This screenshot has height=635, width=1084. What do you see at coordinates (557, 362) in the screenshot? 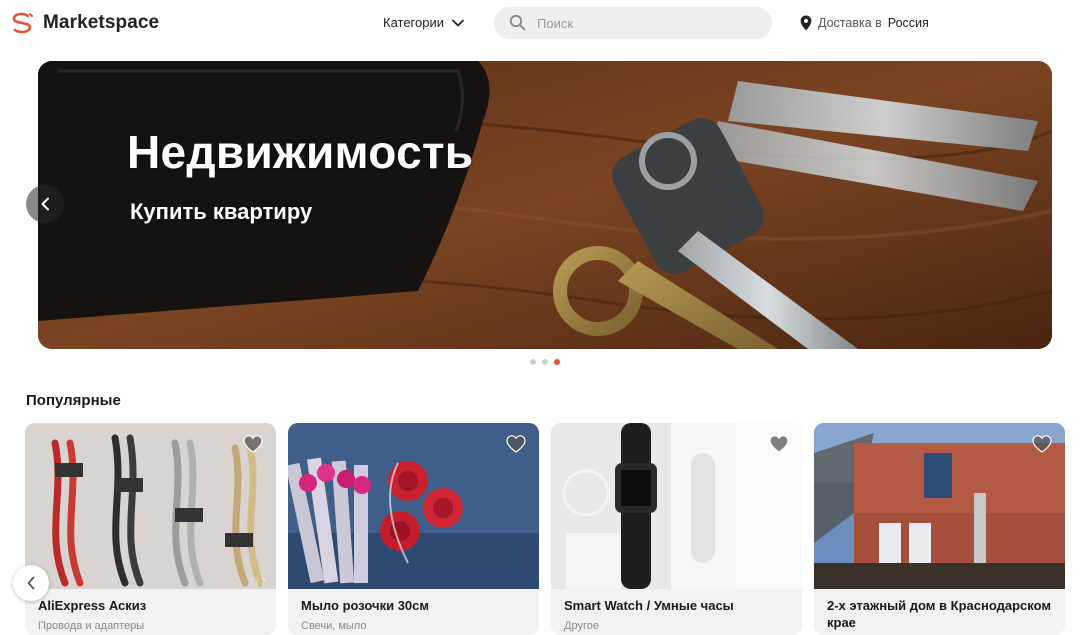
I see `carousel-dot-active` at bounding box center [557, 362].